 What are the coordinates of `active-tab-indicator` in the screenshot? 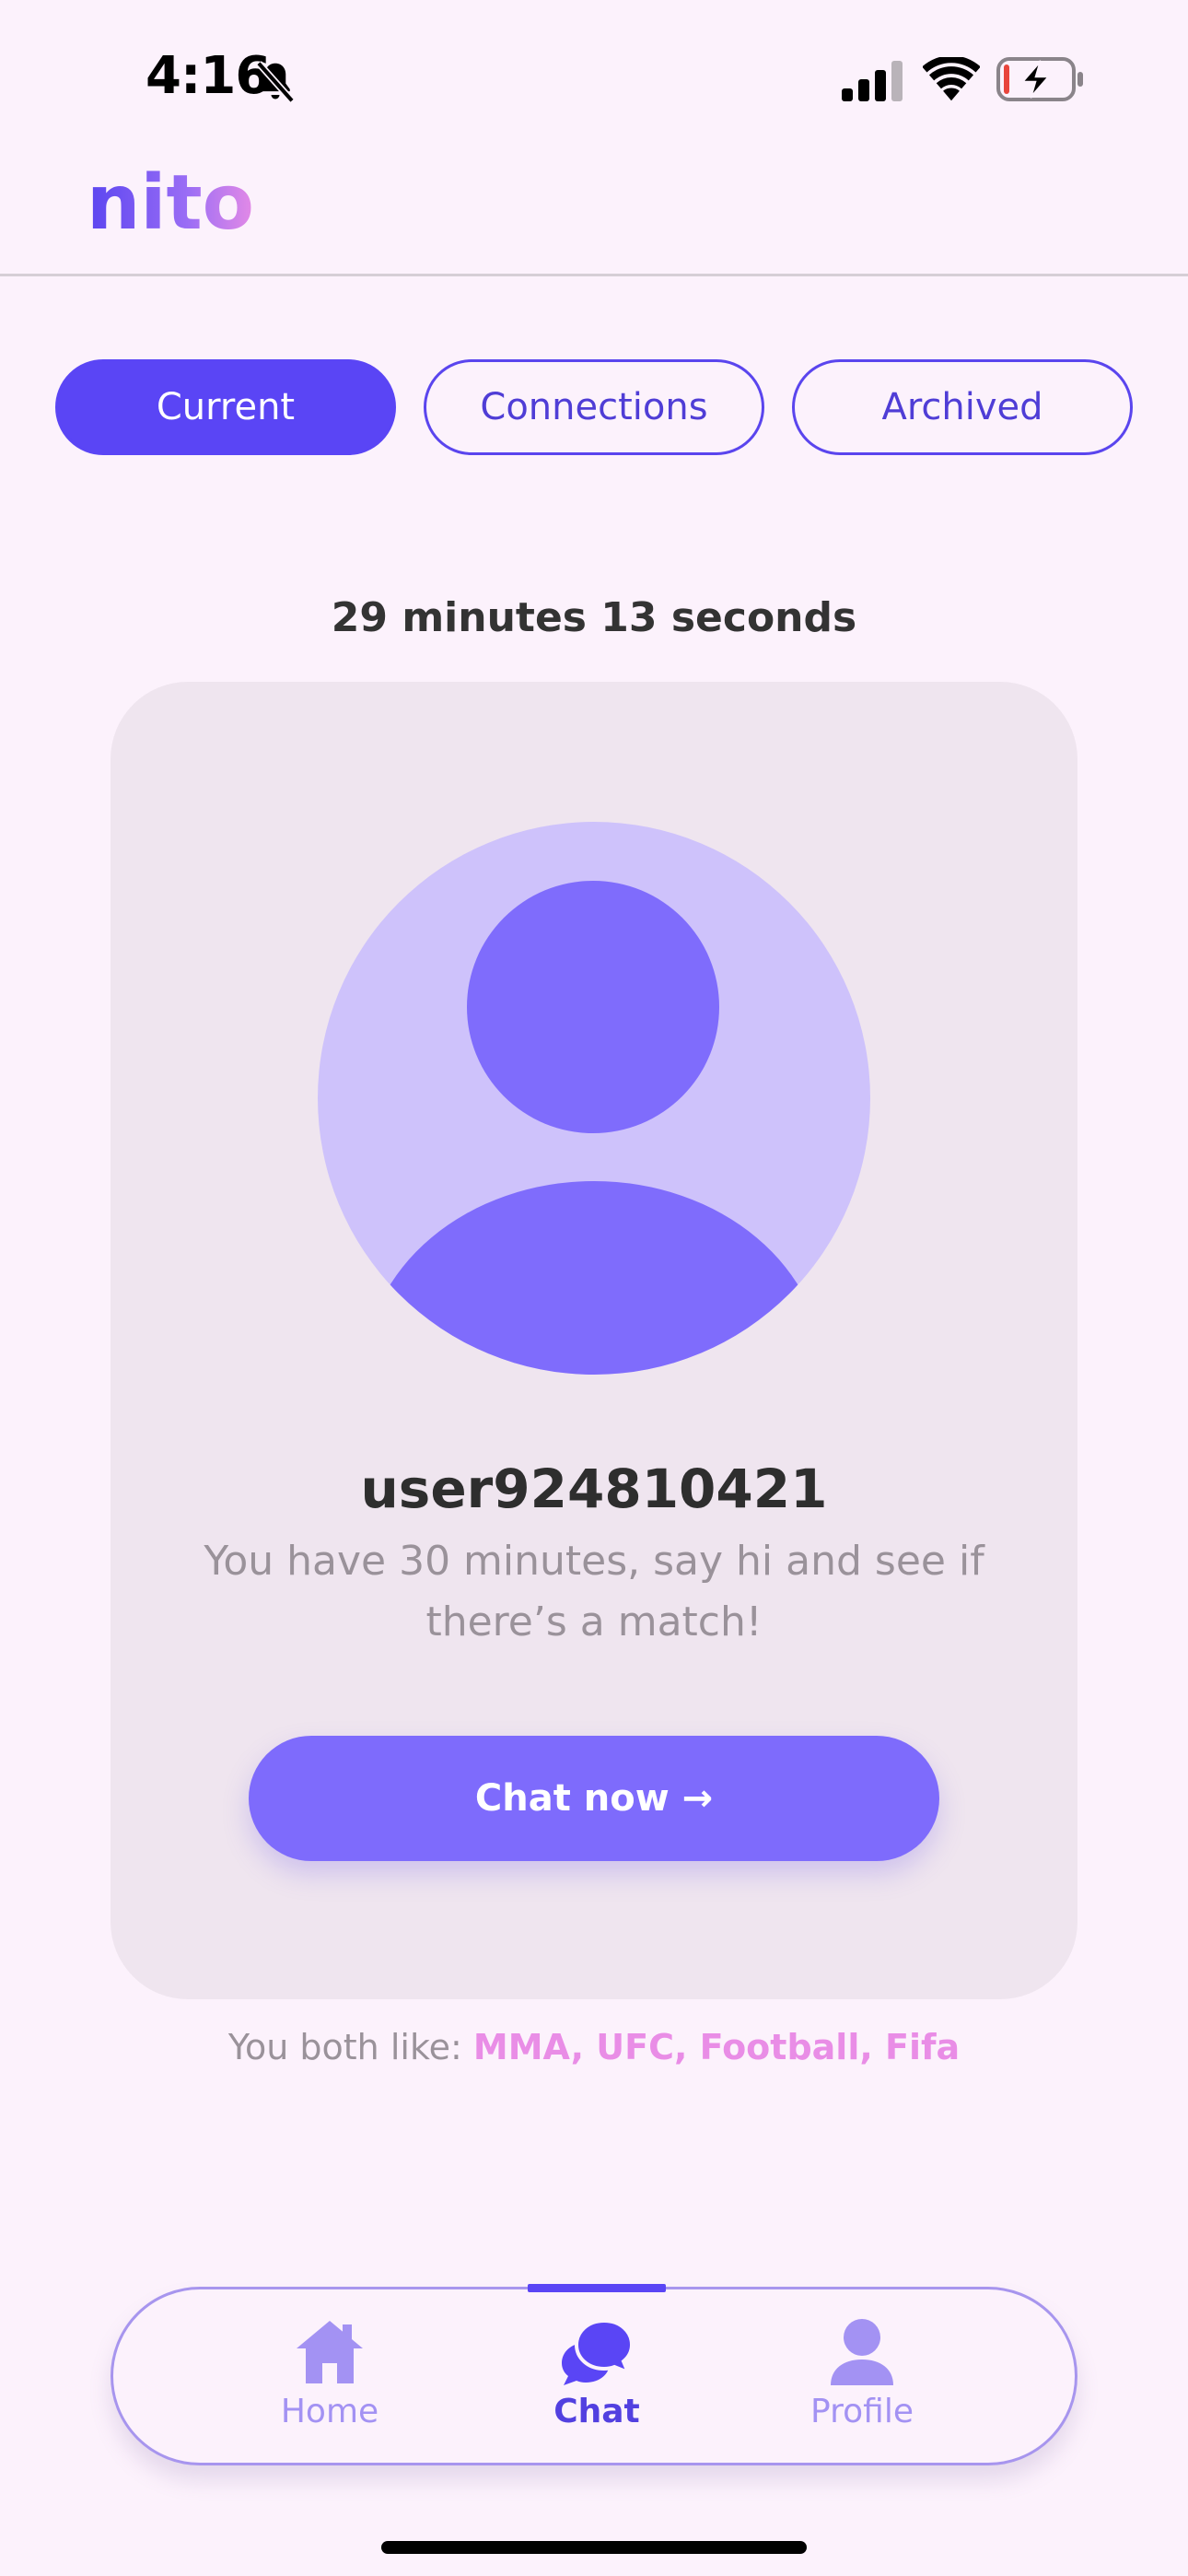 It's located at (597, 2288).